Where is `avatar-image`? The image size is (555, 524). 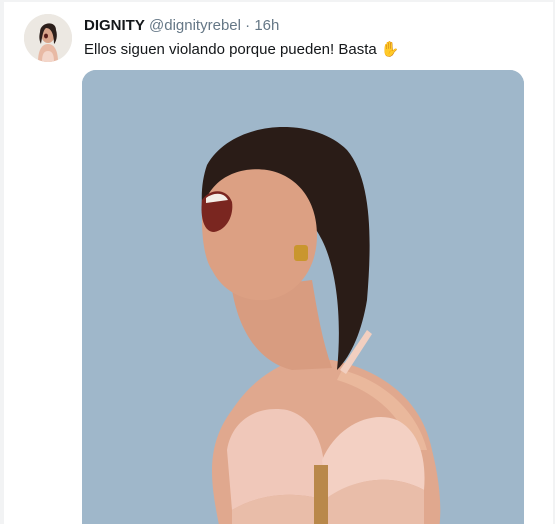
avatar-image is located at coordinates (48, 38).